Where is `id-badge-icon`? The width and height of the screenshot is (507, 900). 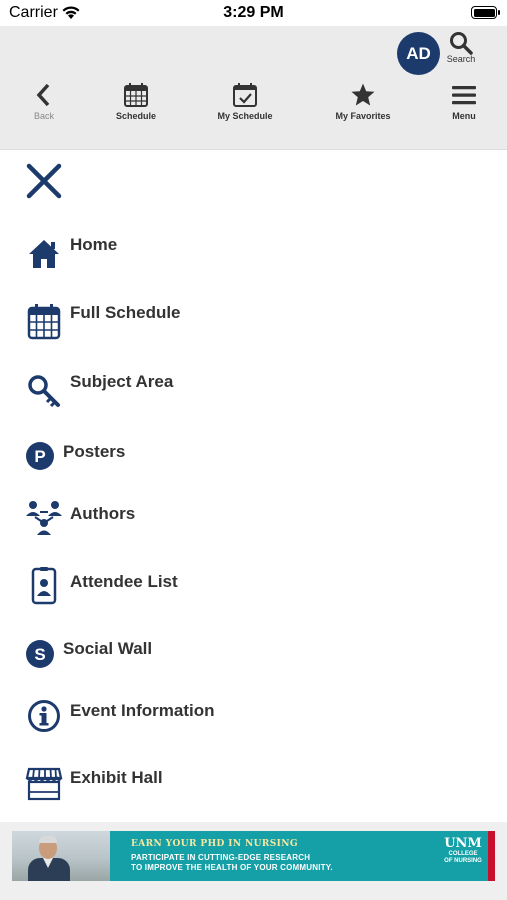
id-badge-icon is located at coordinates (44, 586).